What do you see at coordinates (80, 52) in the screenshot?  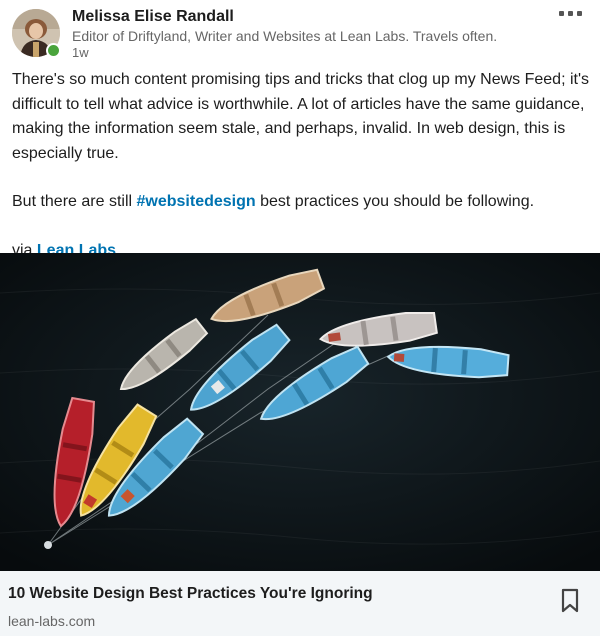 I see `post-timestamp: 1w` at bounding box center [80, 52].